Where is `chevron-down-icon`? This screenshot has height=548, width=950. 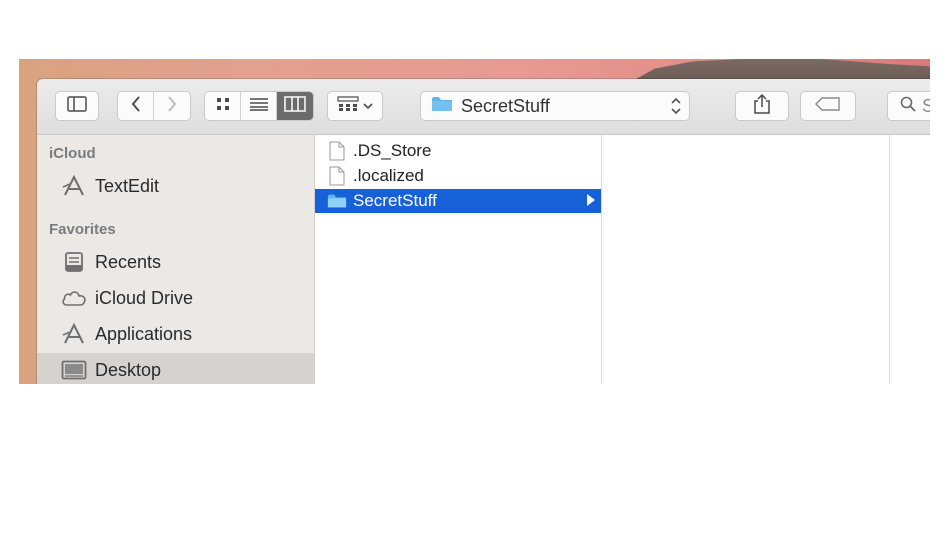
chevron-down-icon is located at coordinates (368, 106).